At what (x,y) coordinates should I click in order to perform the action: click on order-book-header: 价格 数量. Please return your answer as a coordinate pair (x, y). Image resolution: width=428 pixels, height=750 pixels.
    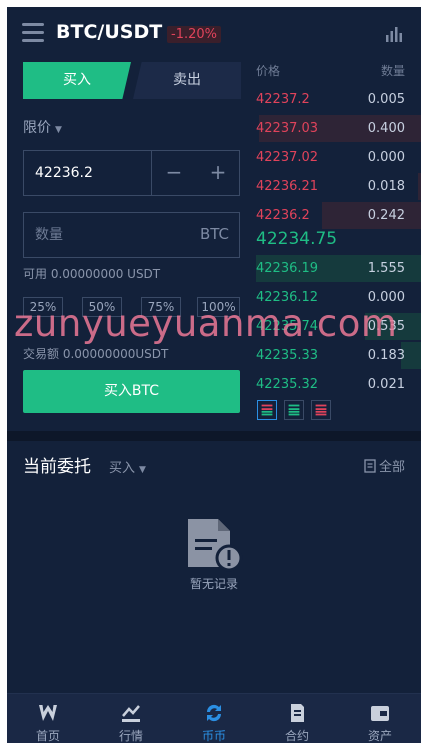
    Looking at the image, I should click on (338, 72).